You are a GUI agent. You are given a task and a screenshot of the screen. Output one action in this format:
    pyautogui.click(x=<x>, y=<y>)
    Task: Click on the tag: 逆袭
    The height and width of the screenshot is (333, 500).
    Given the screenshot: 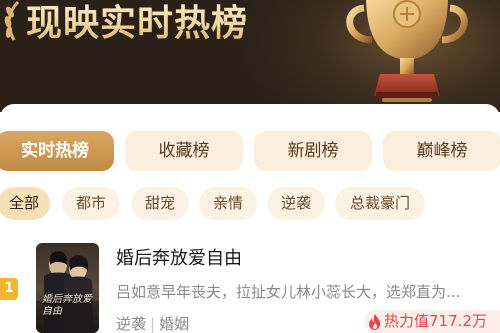 What is the action you would take?
    pyautogui.click(x=131, y=324)
    